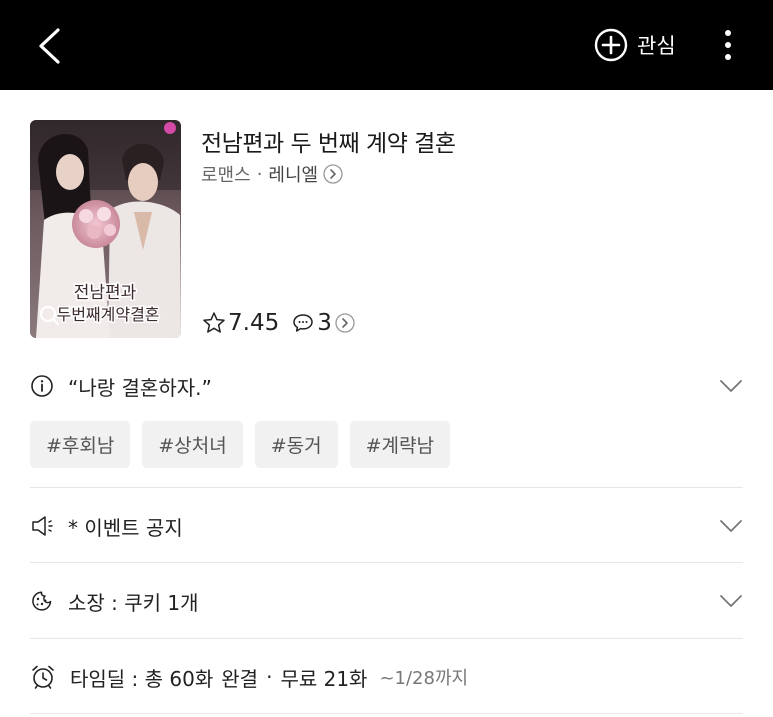  Describe the element at coordinates (333, 174) in the screenshot. I see `author-chevron-icon` at that location.